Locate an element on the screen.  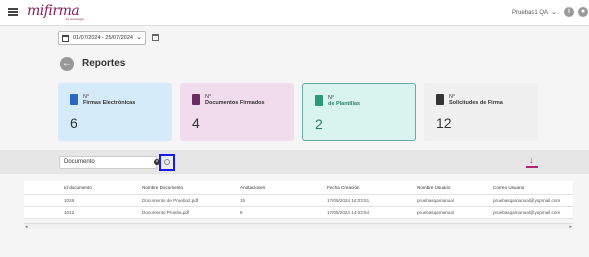
card-label: de Plantillas is located at coordinates (344, 104).